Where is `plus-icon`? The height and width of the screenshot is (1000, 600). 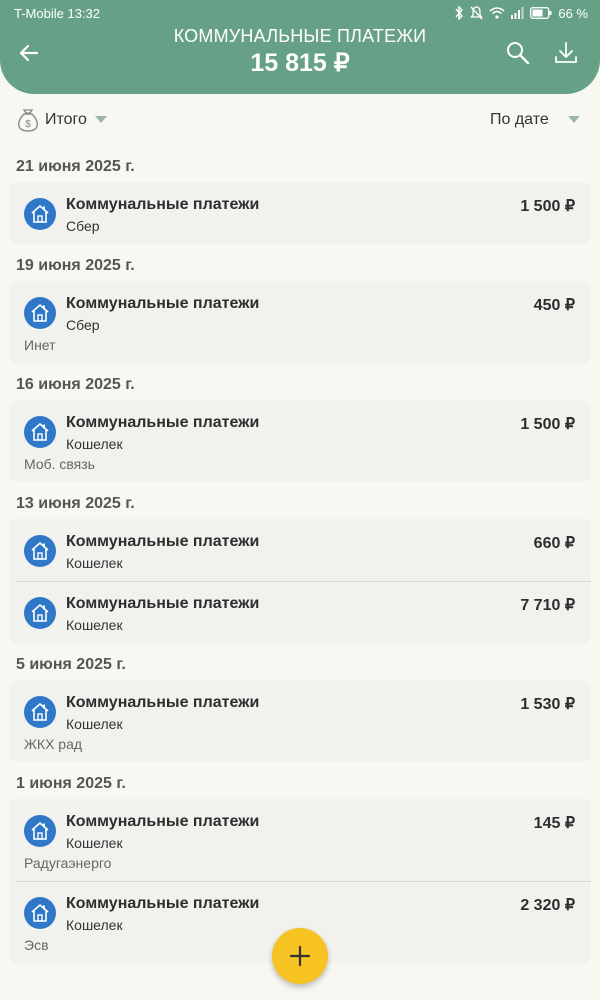 plus-icon is located at coordinates (300, 956).